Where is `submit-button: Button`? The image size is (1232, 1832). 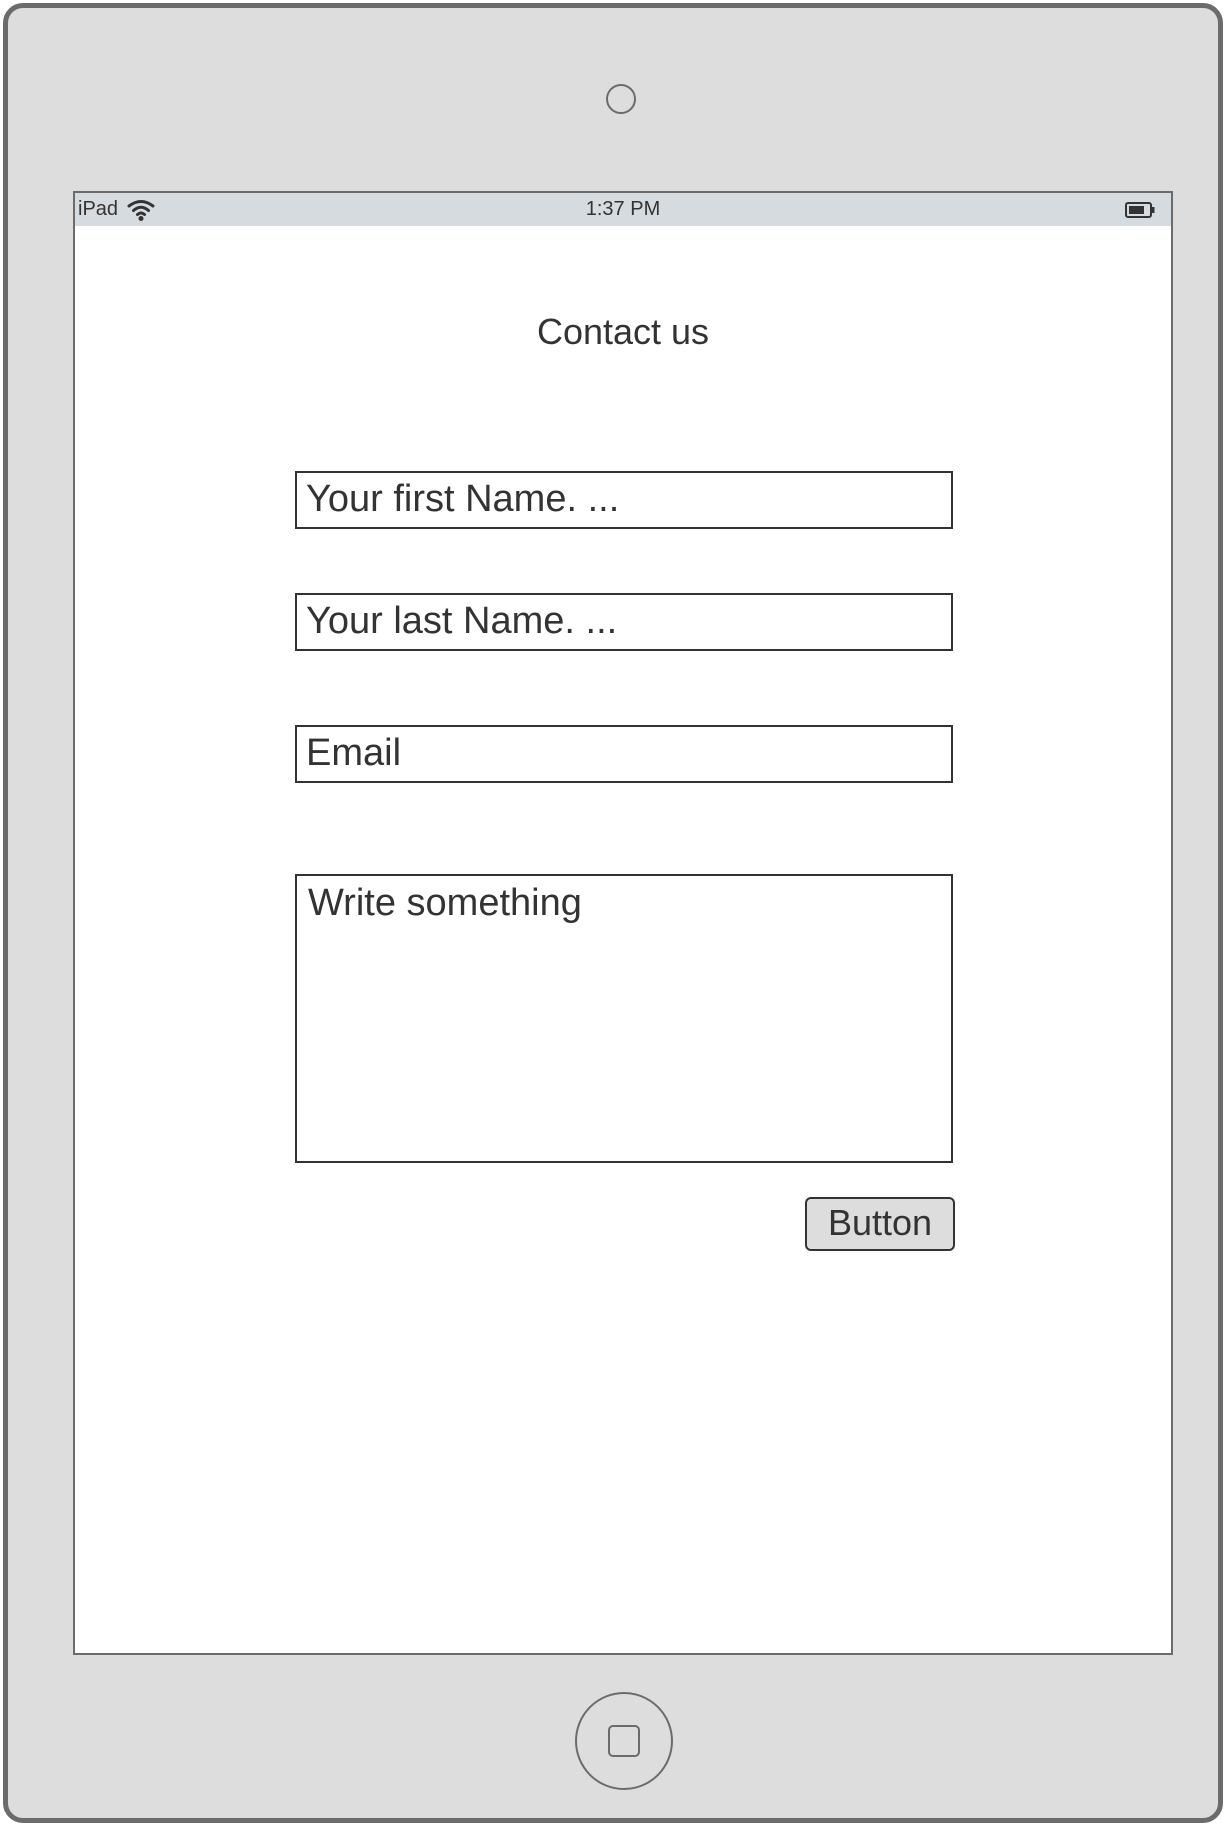
submit-button: Button is located at coordinates (880, 1224).